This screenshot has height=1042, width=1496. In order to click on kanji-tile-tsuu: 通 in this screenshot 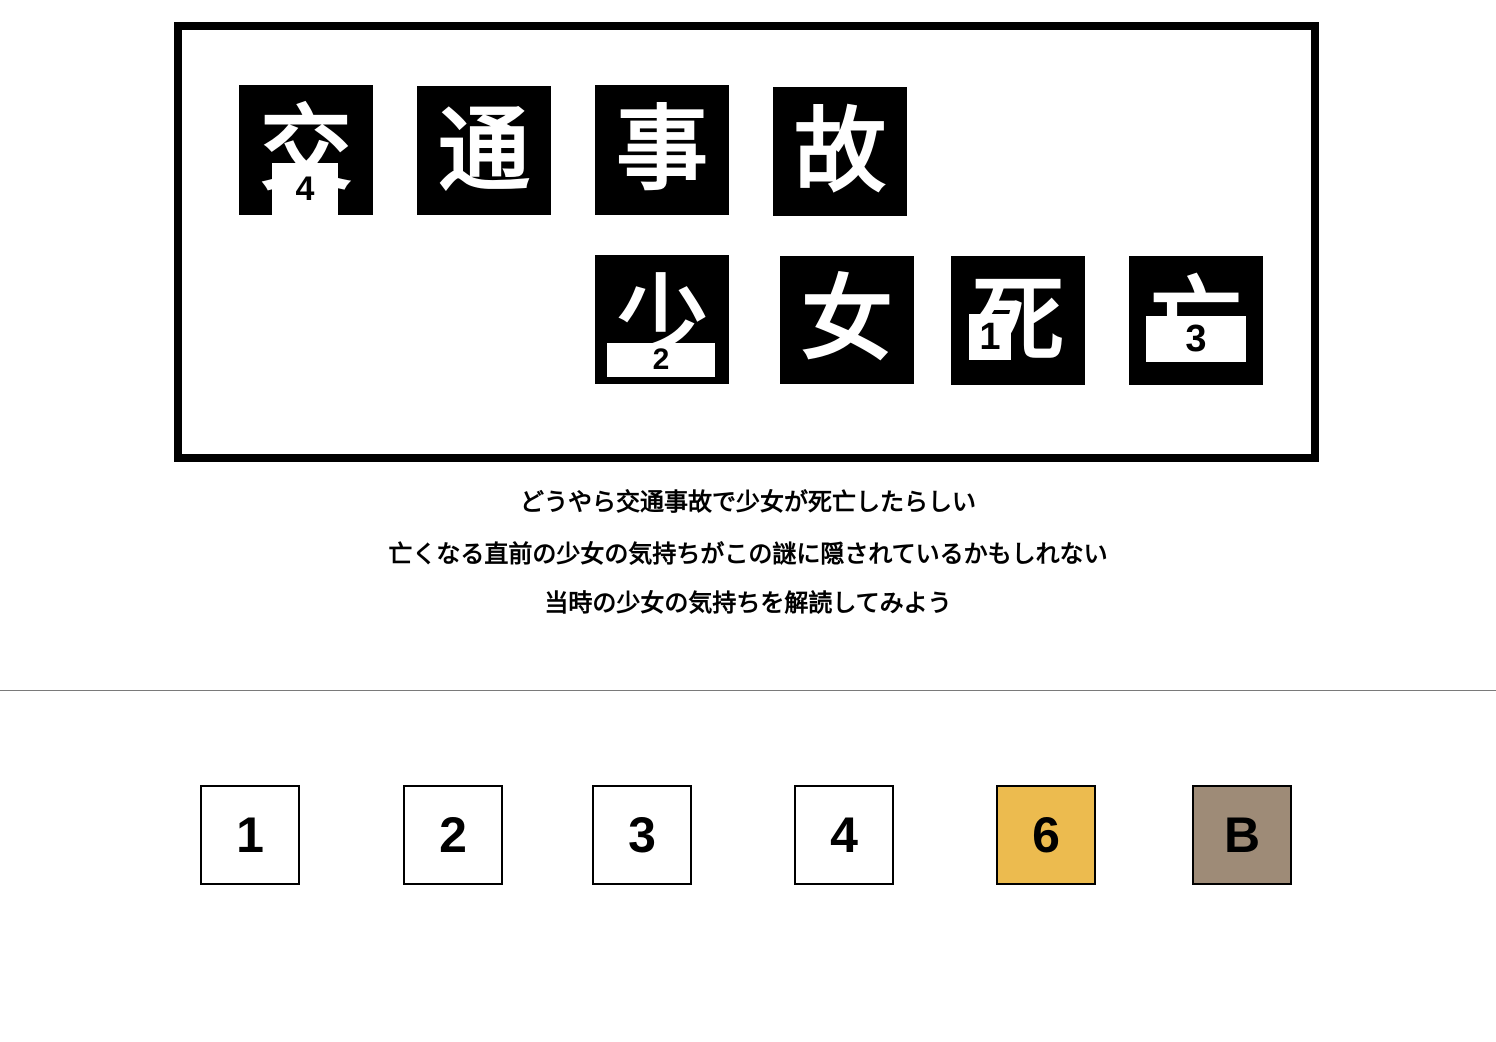, I will do `click(484, 150)`.